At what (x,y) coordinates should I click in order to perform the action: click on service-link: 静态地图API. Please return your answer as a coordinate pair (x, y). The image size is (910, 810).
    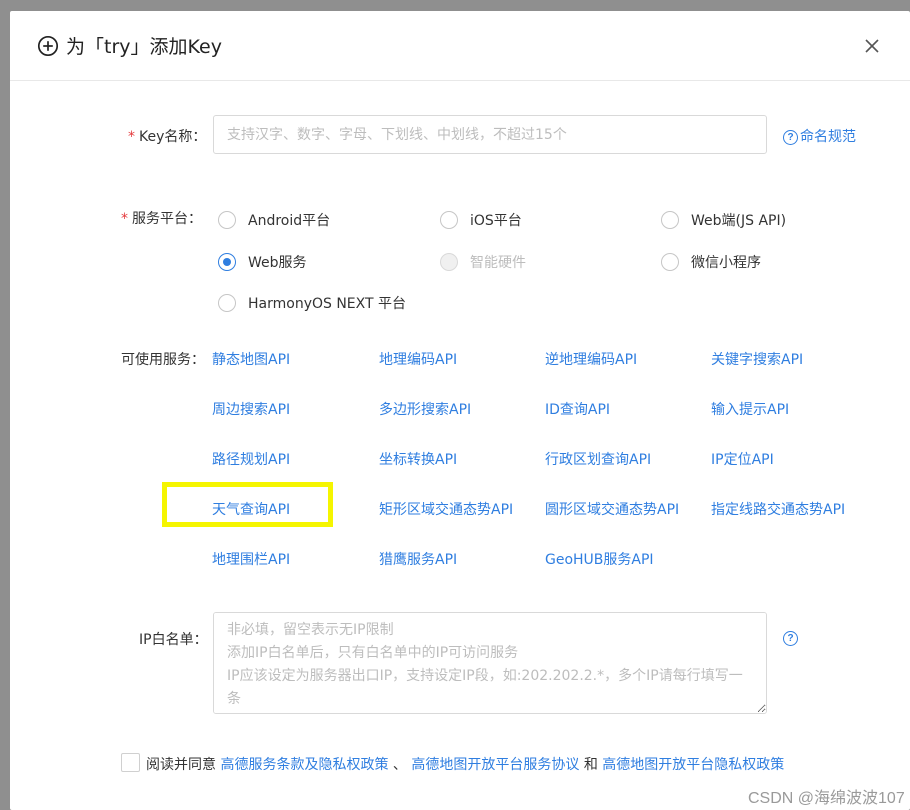
    Looking at the image, I should click on (251, 359).